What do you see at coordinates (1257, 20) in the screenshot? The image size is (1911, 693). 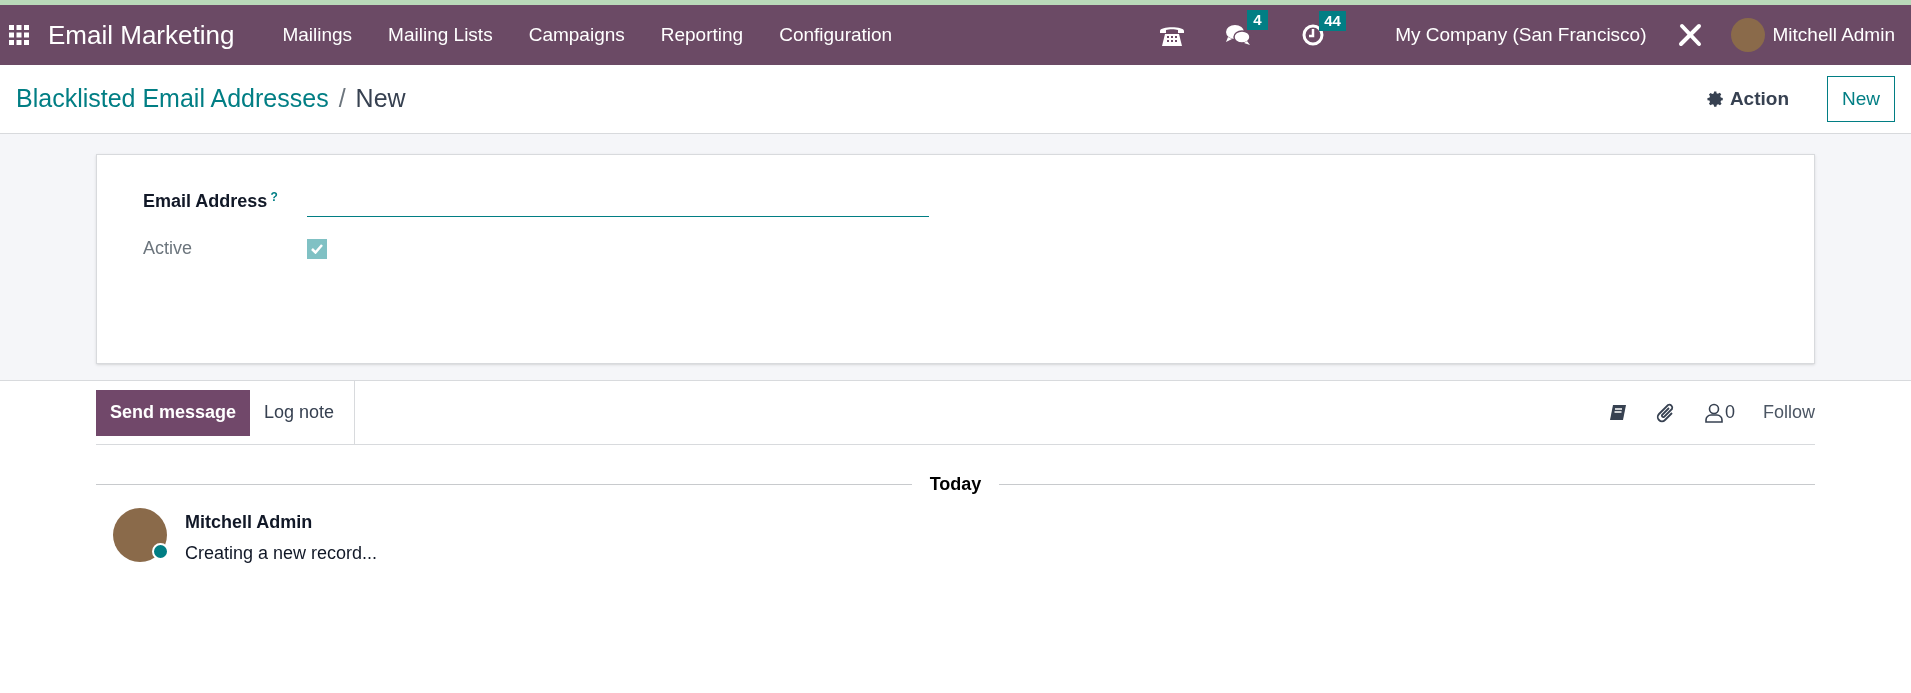 I see `message-count-badge: 4` at bounding box center [1257, 20].